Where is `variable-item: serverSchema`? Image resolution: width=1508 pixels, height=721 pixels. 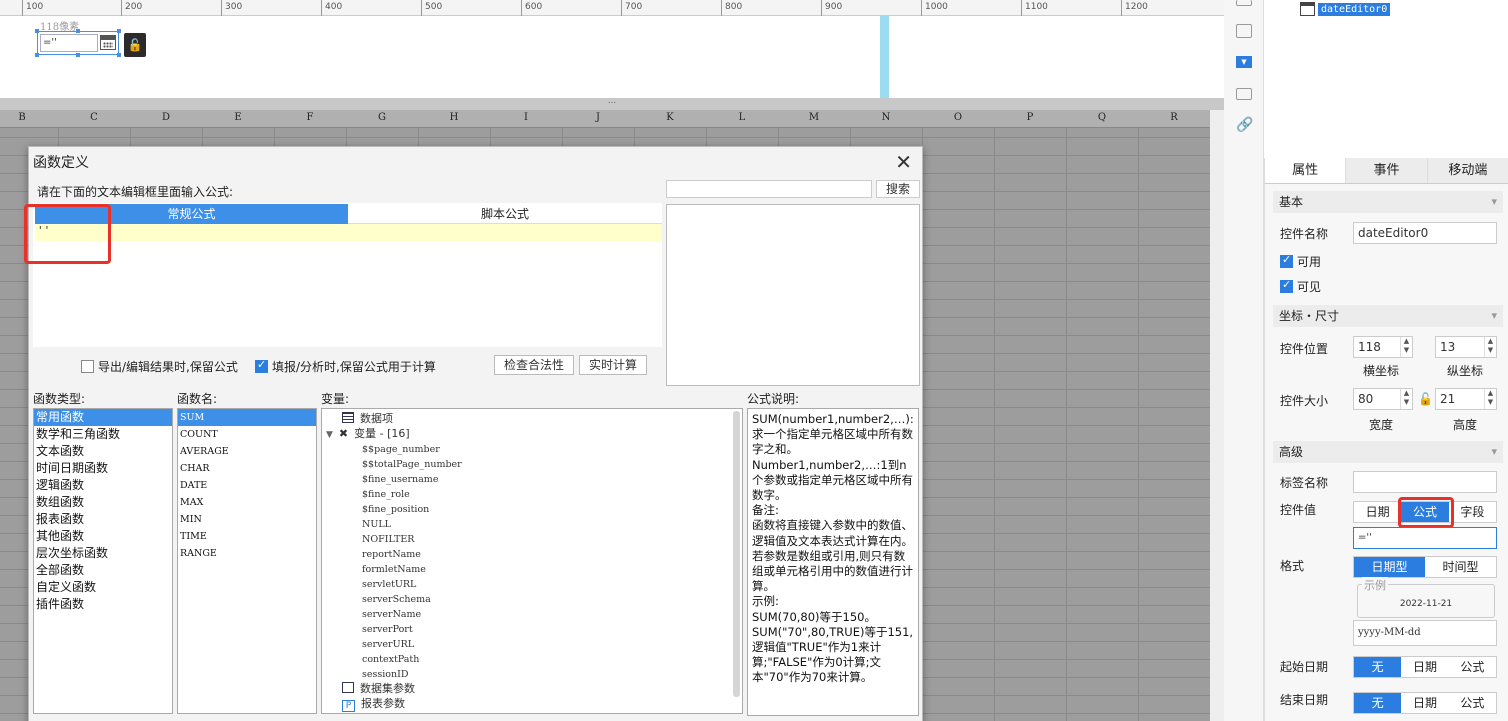
variable-item: serverSchema is located at coordinates (532, 598).